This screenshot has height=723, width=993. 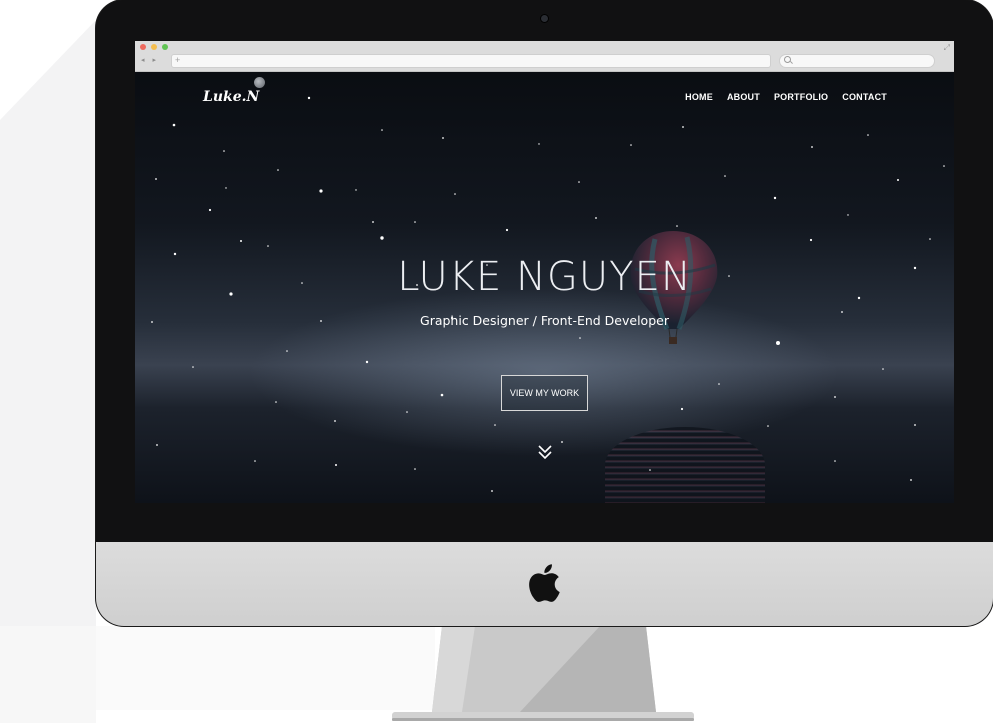 I want to click on maximize-window-button, so click(x=165, y=47).